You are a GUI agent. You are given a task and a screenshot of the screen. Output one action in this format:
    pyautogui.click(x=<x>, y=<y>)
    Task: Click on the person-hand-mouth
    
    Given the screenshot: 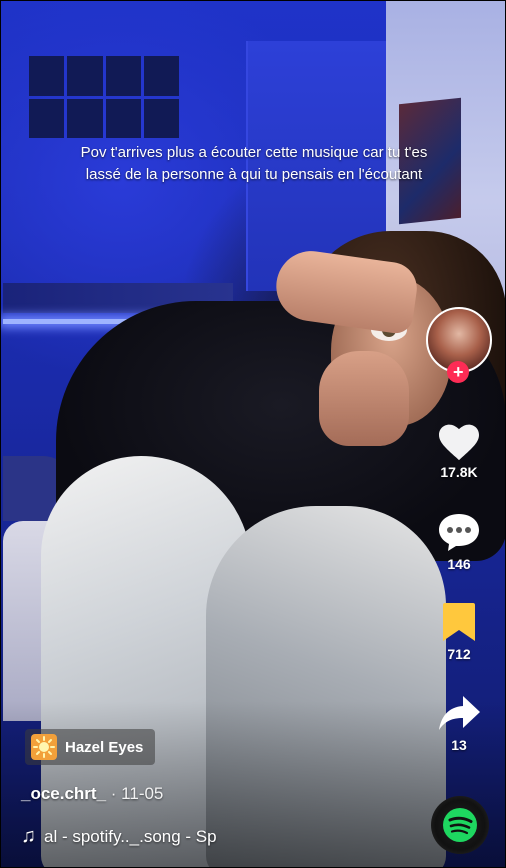 What is the action you would take?
    pyautogui.click(x=364, y=398)
    